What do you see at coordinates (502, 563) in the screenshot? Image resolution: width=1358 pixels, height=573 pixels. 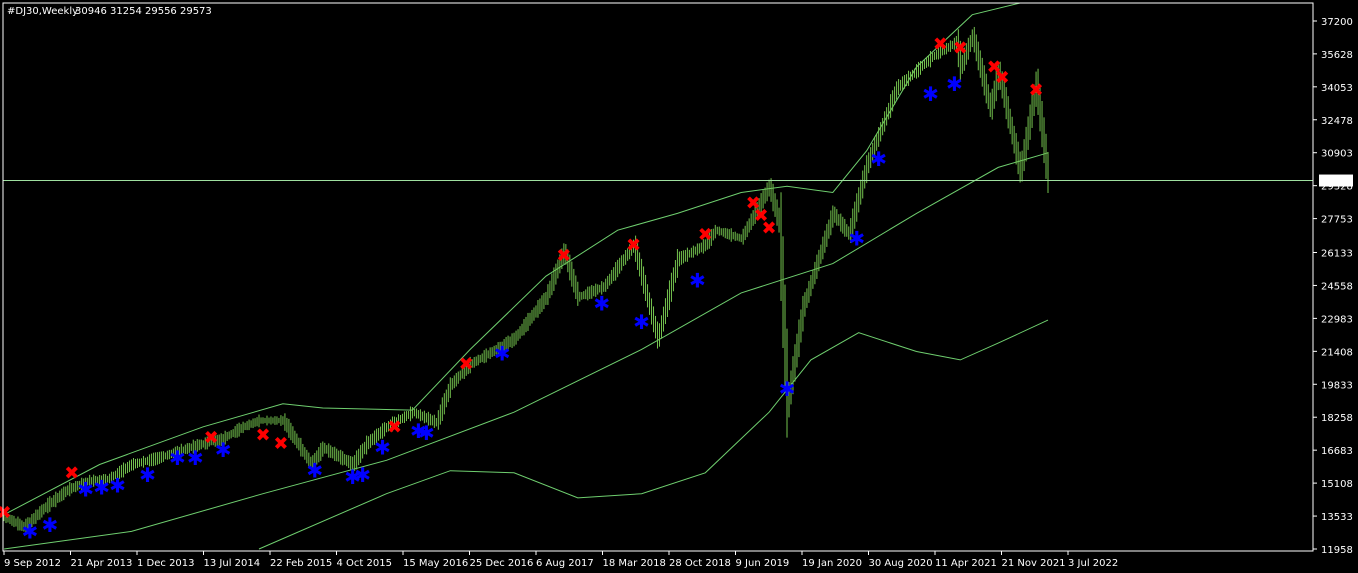 I see `x-tick-label: 25 Dec 2016` at bounding box center [502, 563].